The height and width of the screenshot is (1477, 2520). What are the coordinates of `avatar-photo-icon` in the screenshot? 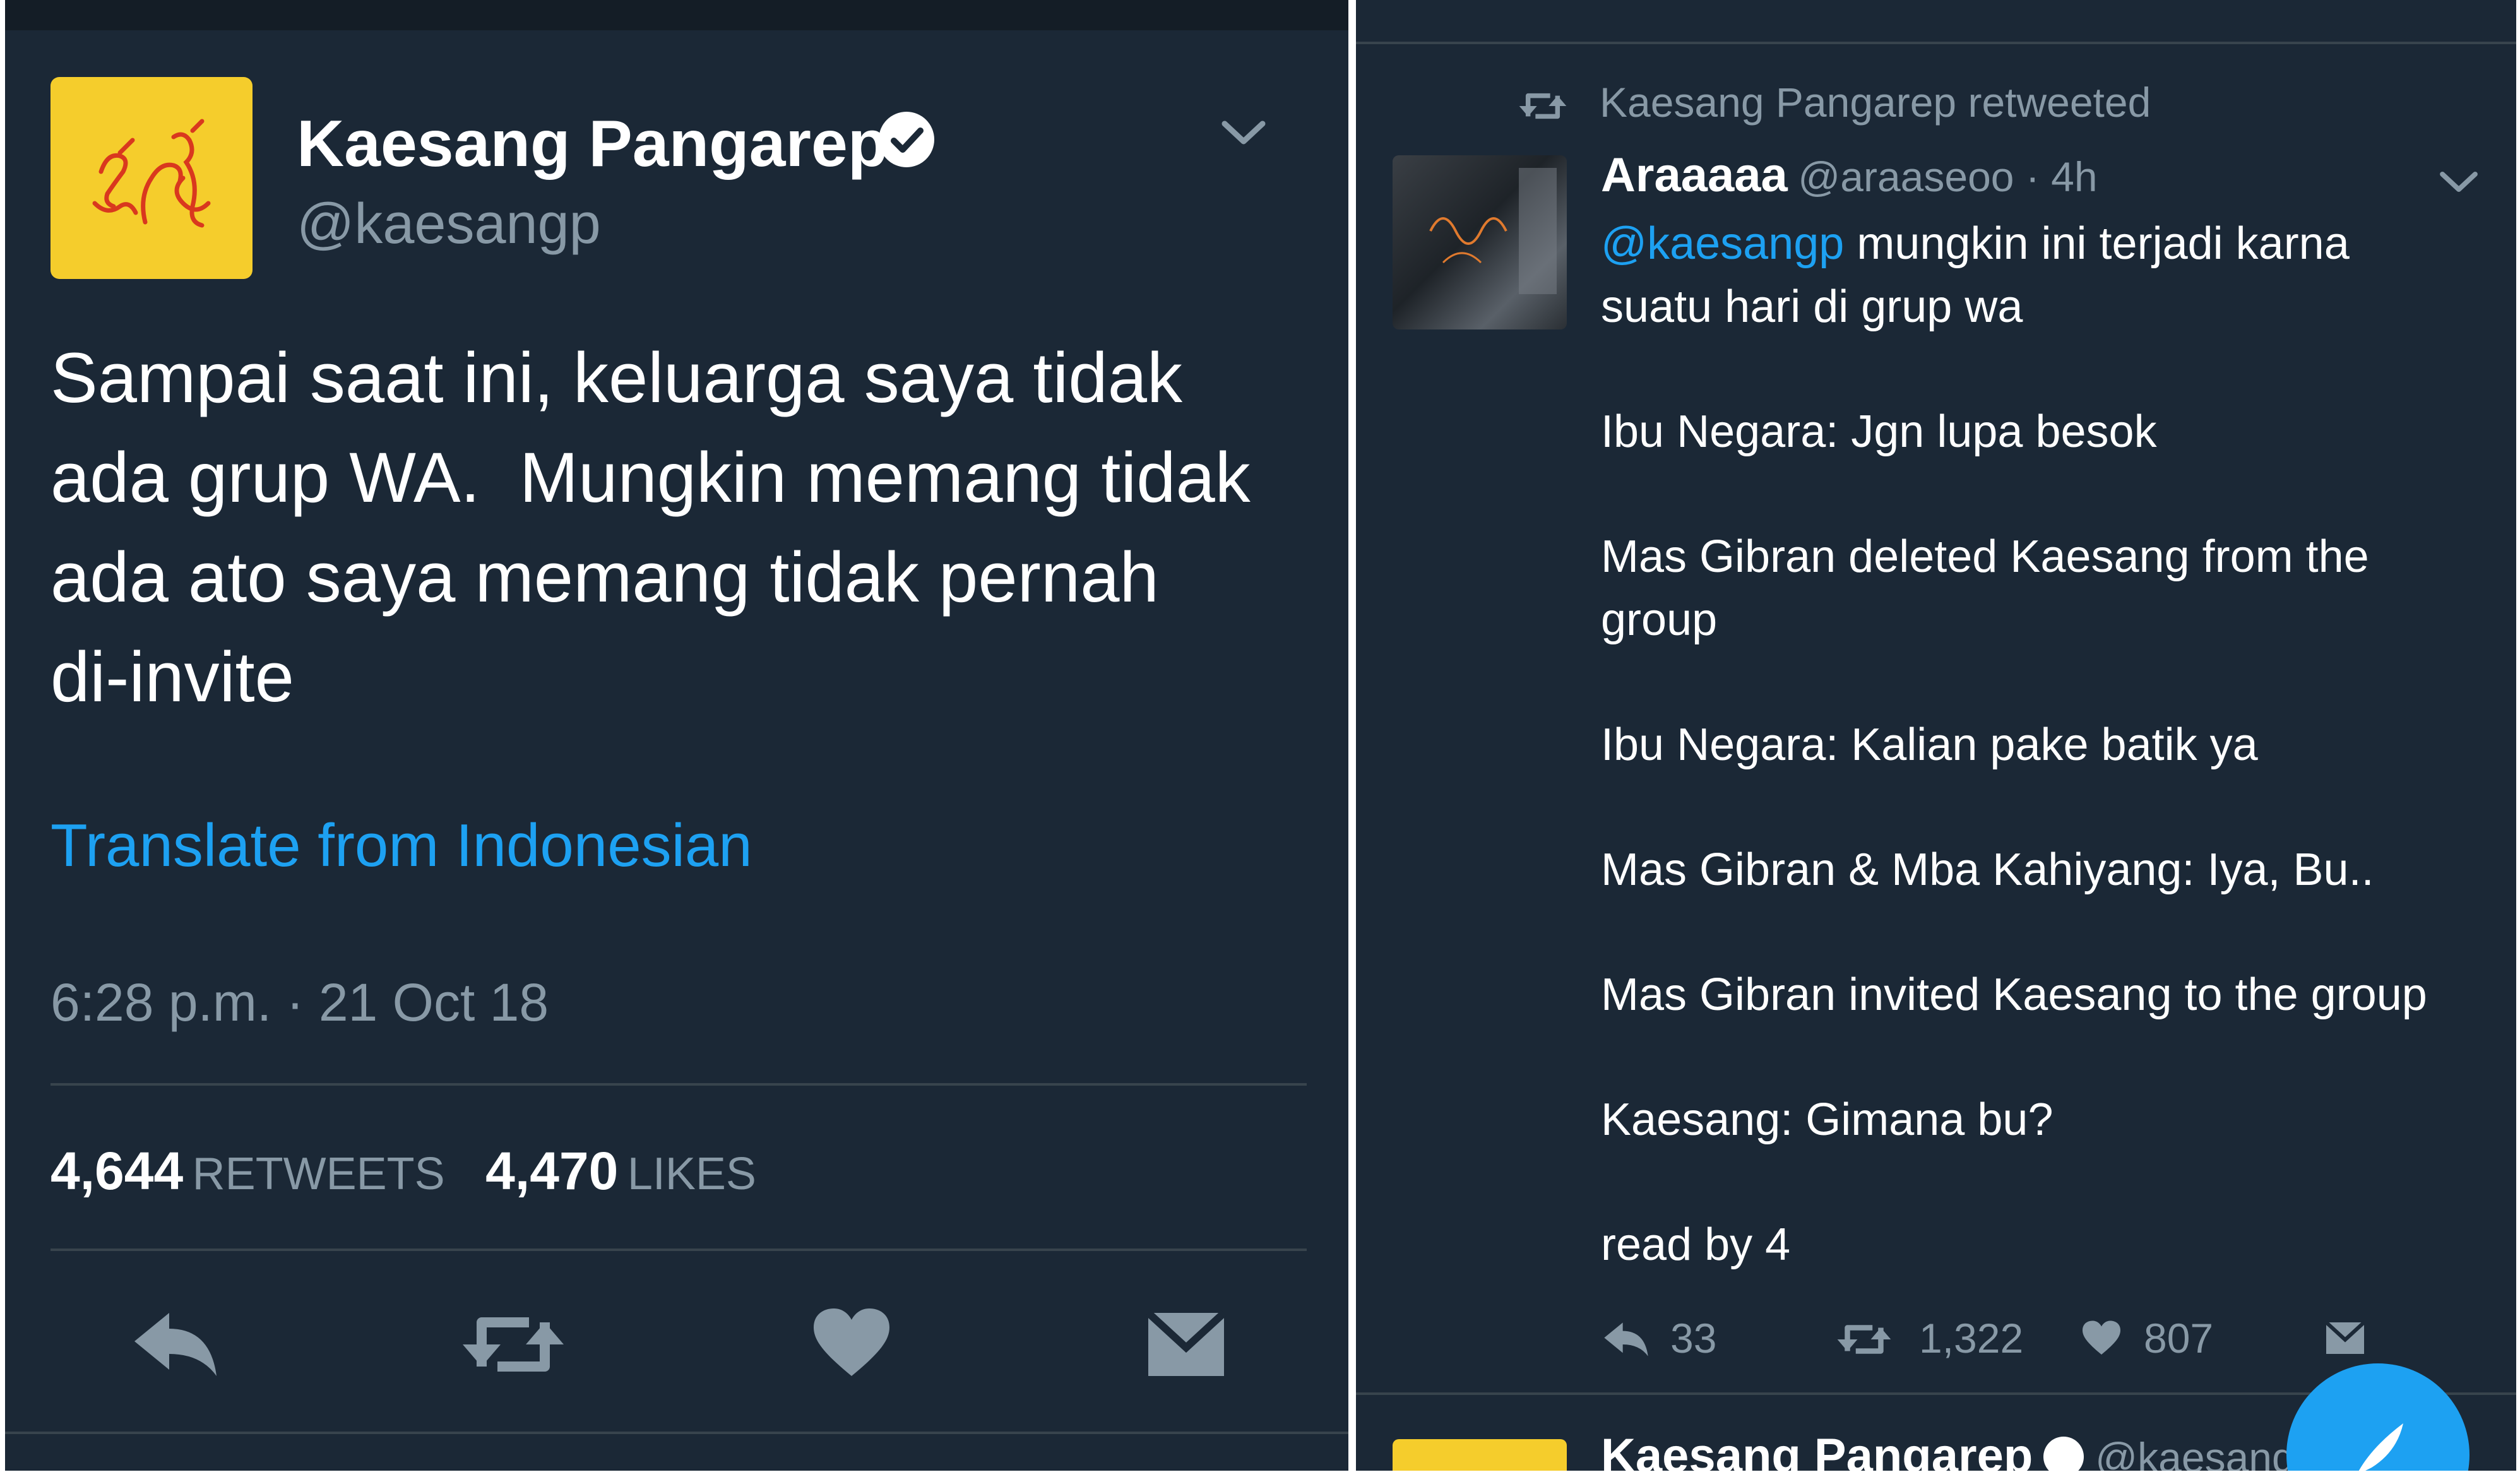 It's located at (1493, 231).